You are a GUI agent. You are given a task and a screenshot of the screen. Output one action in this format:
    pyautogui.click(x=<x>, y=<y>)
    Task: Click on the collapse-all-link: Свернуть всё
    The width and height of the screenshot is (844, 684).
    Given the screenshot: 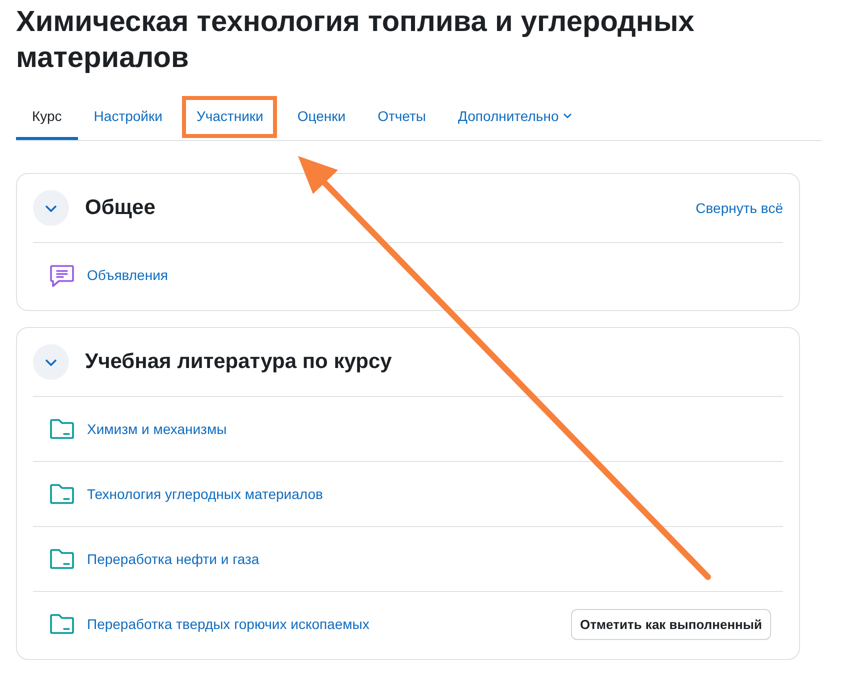 What is the action you would take?
    pyautogui.click(x=739, y=208)
    